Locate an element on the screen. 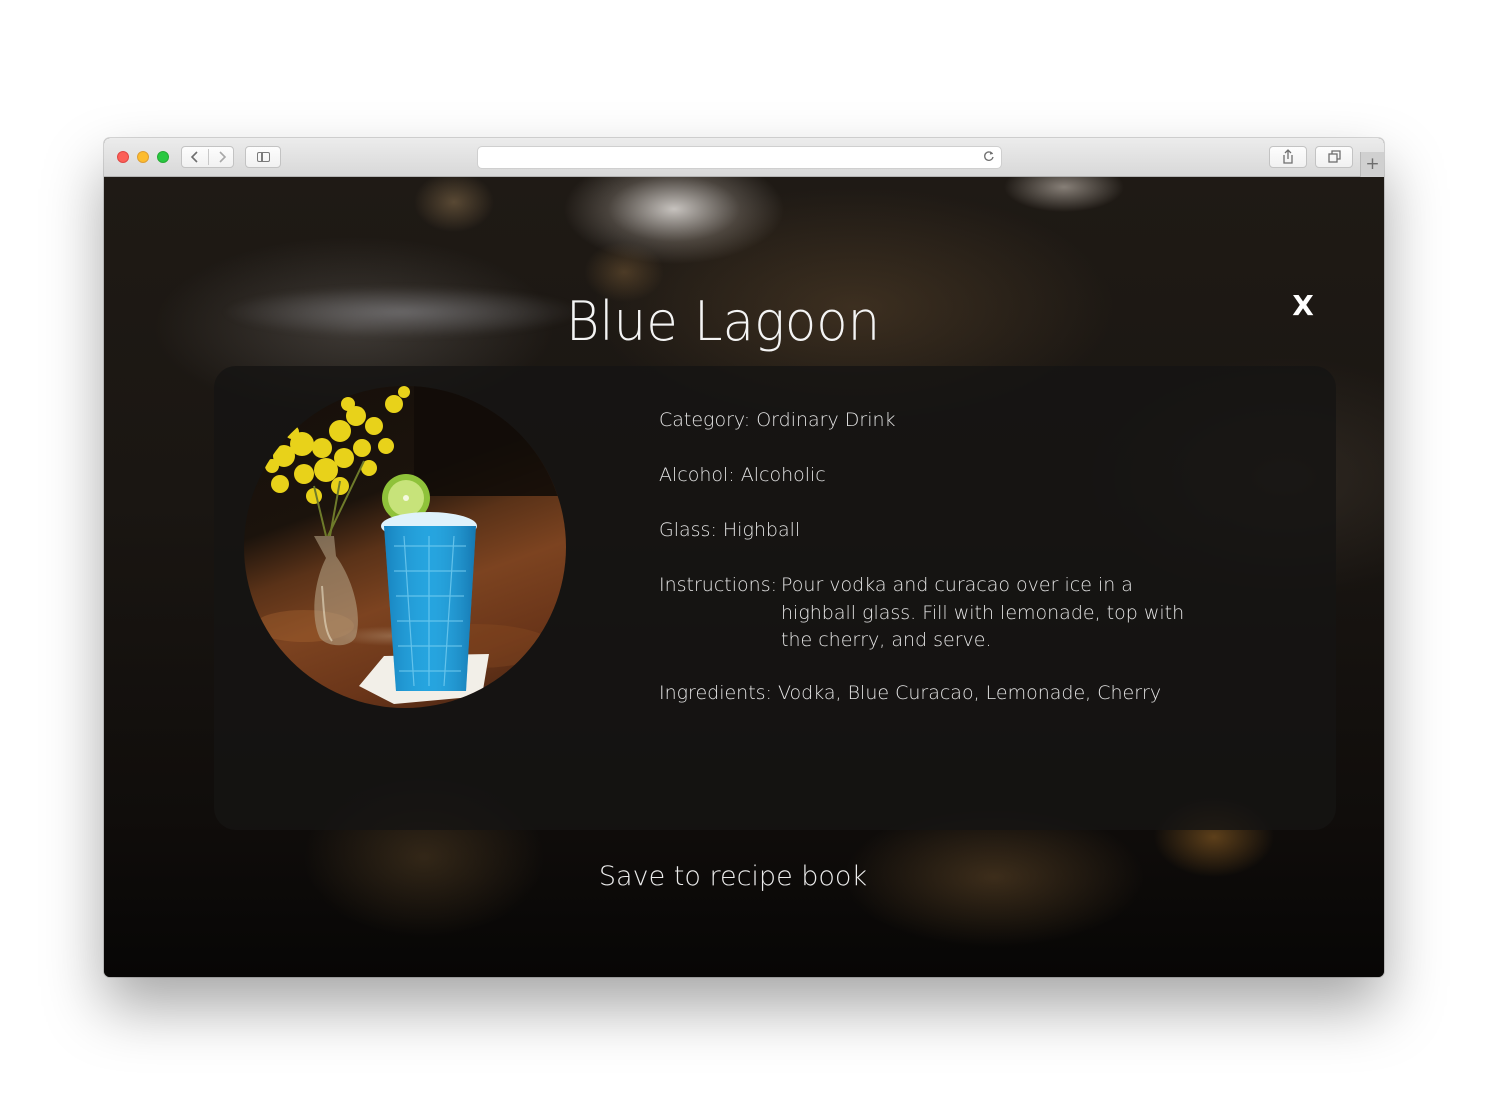 The width and height of the screenshot is (1488, 1116). tabs-icon is located at coordinates (1334, 156).